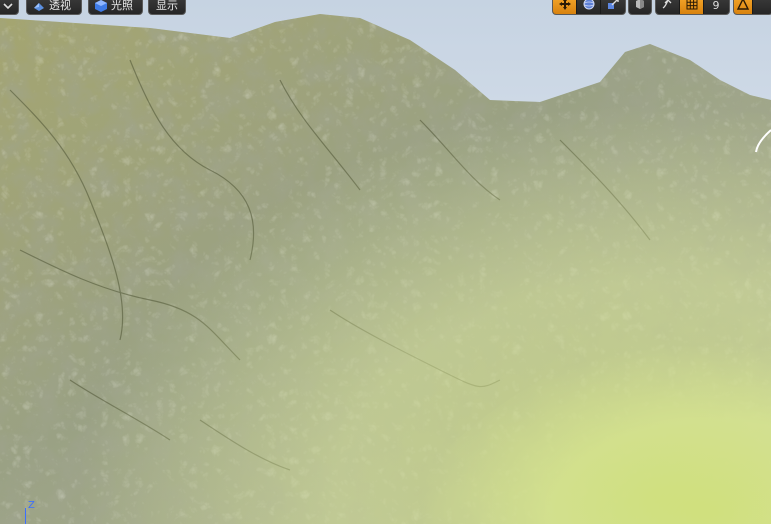  I want to click on transform-tool-group, so click(589, 7).